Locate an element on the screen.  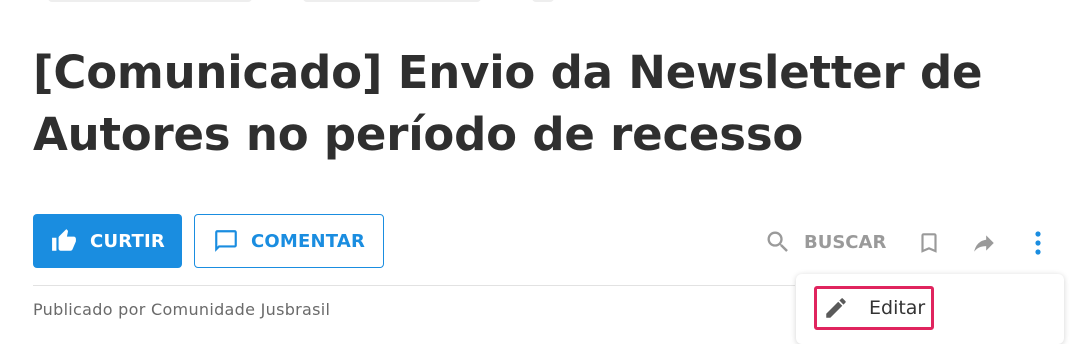
divider is located at coordinates (414, 285).